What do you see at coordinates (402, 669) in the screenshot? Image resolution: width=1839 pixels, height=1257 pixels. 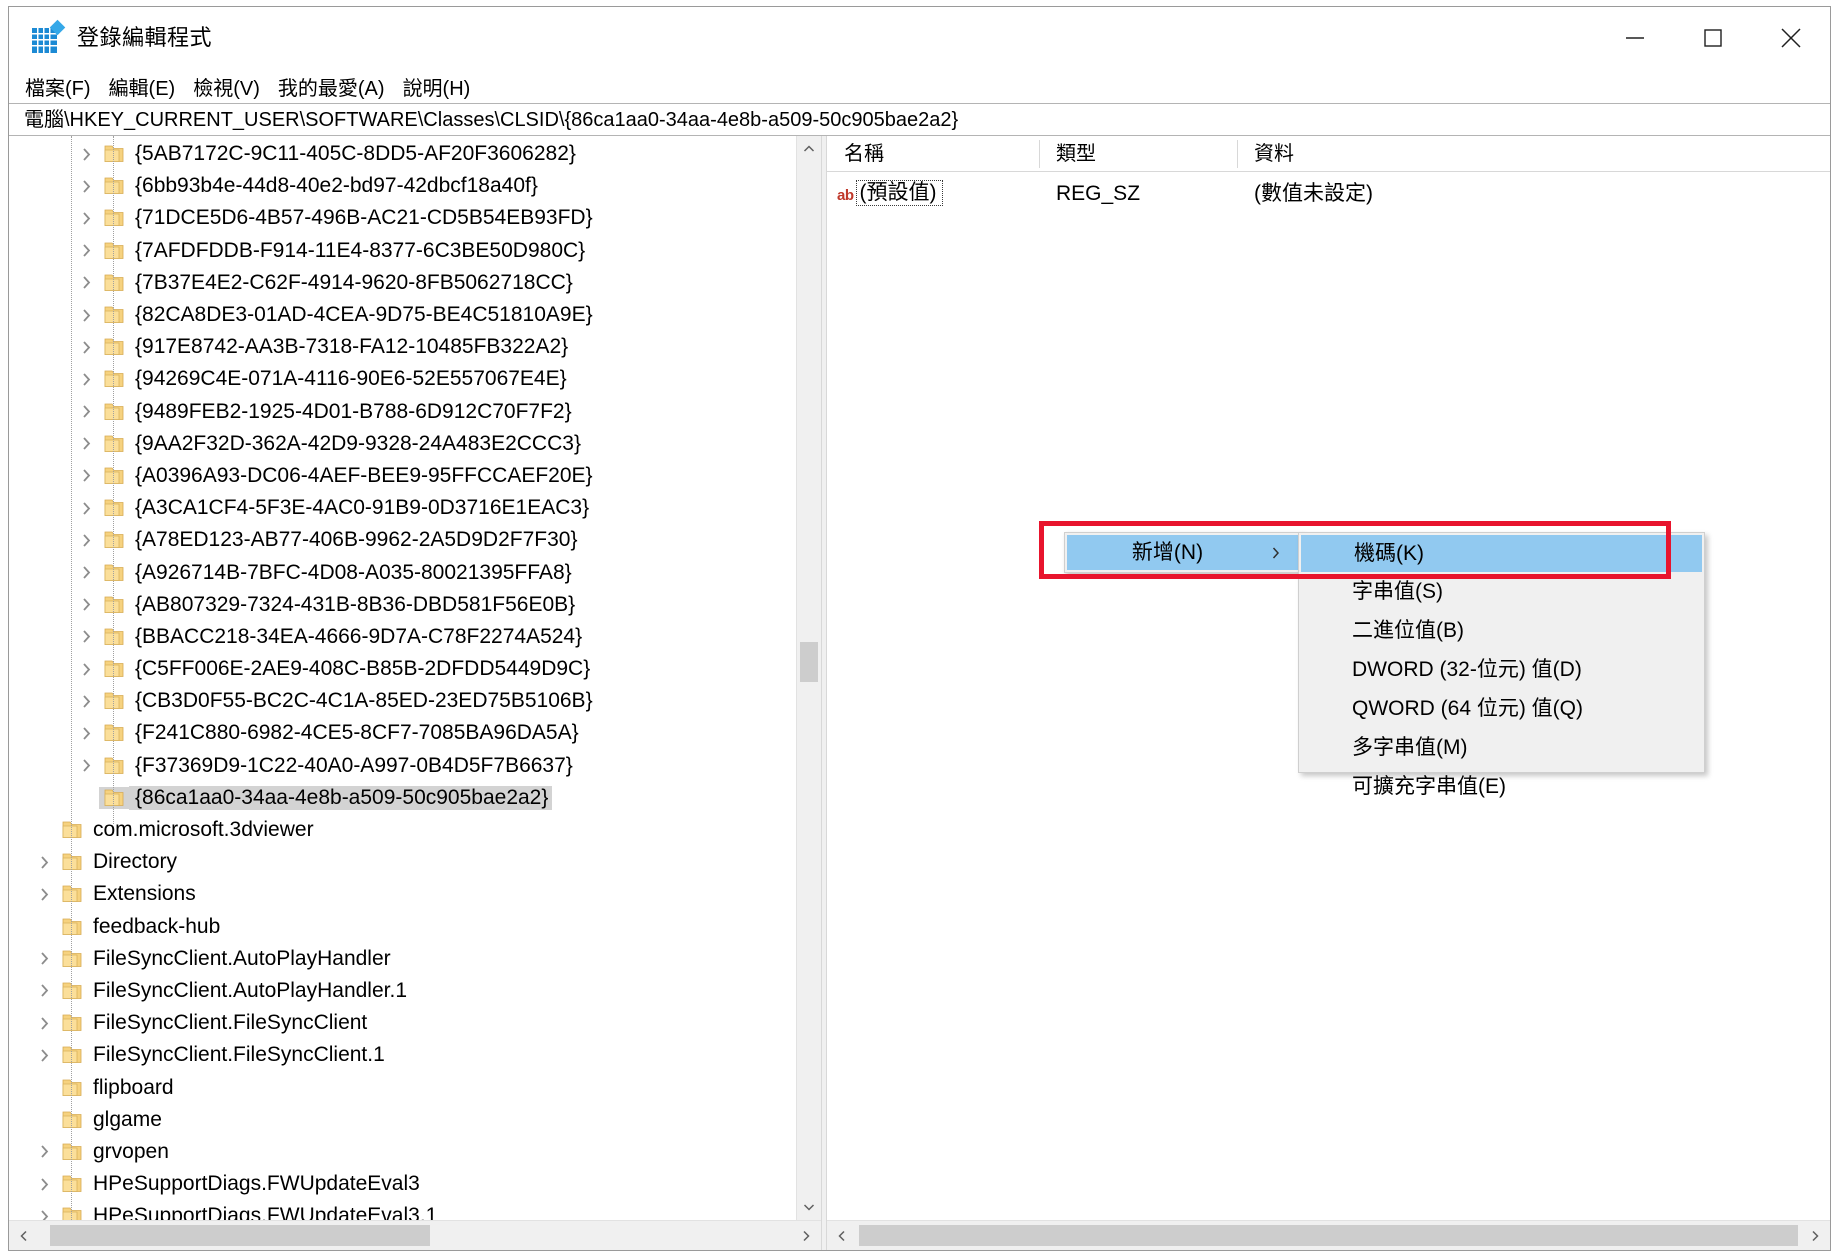 I see `tree-item: {C5FF006E-2AE9-408C-B85B-2DFDD5449D9C}` at bounding box center [402, 669].